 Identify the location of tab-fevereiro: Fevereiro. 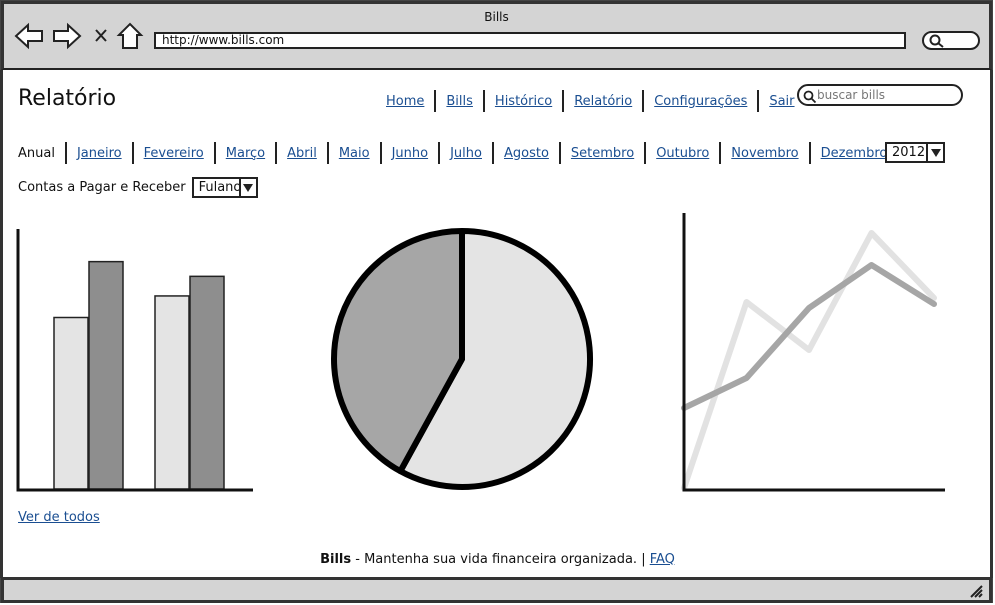
(174, 153).